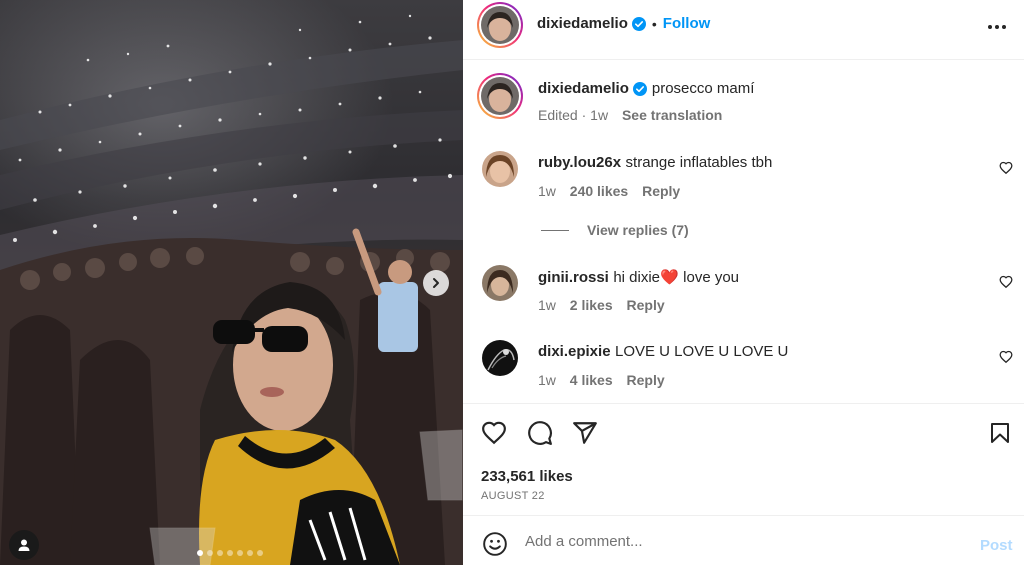  Describe the element at coordinates (574, 351) in the screenshot. I see `comment-username: dixi.epixie` at that location.